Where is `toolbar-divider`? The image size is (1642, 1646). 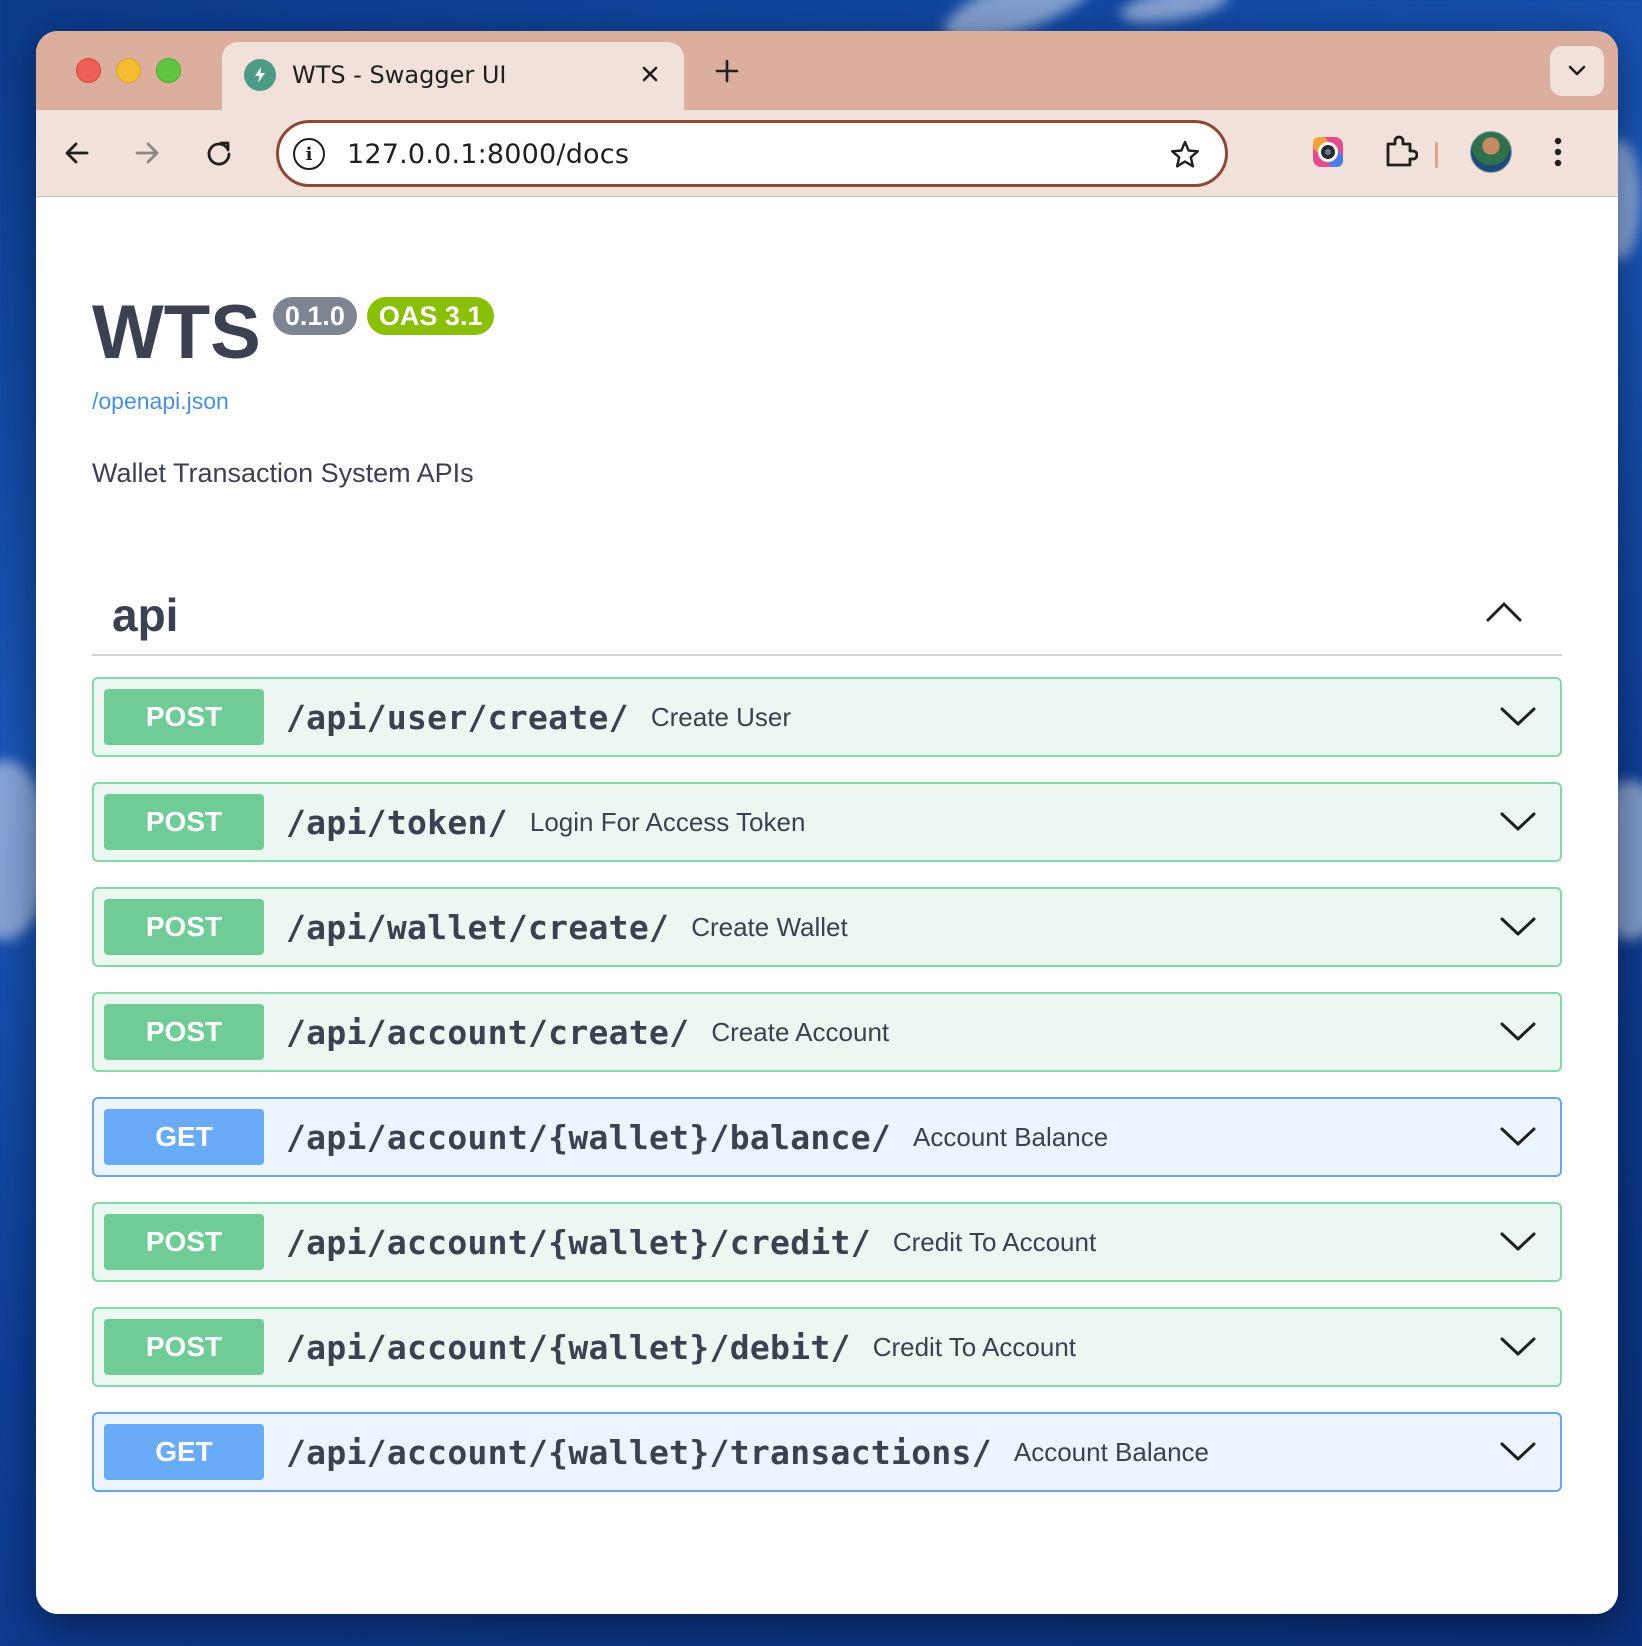
toolbar-divider is located at coordinates (1436, 155).